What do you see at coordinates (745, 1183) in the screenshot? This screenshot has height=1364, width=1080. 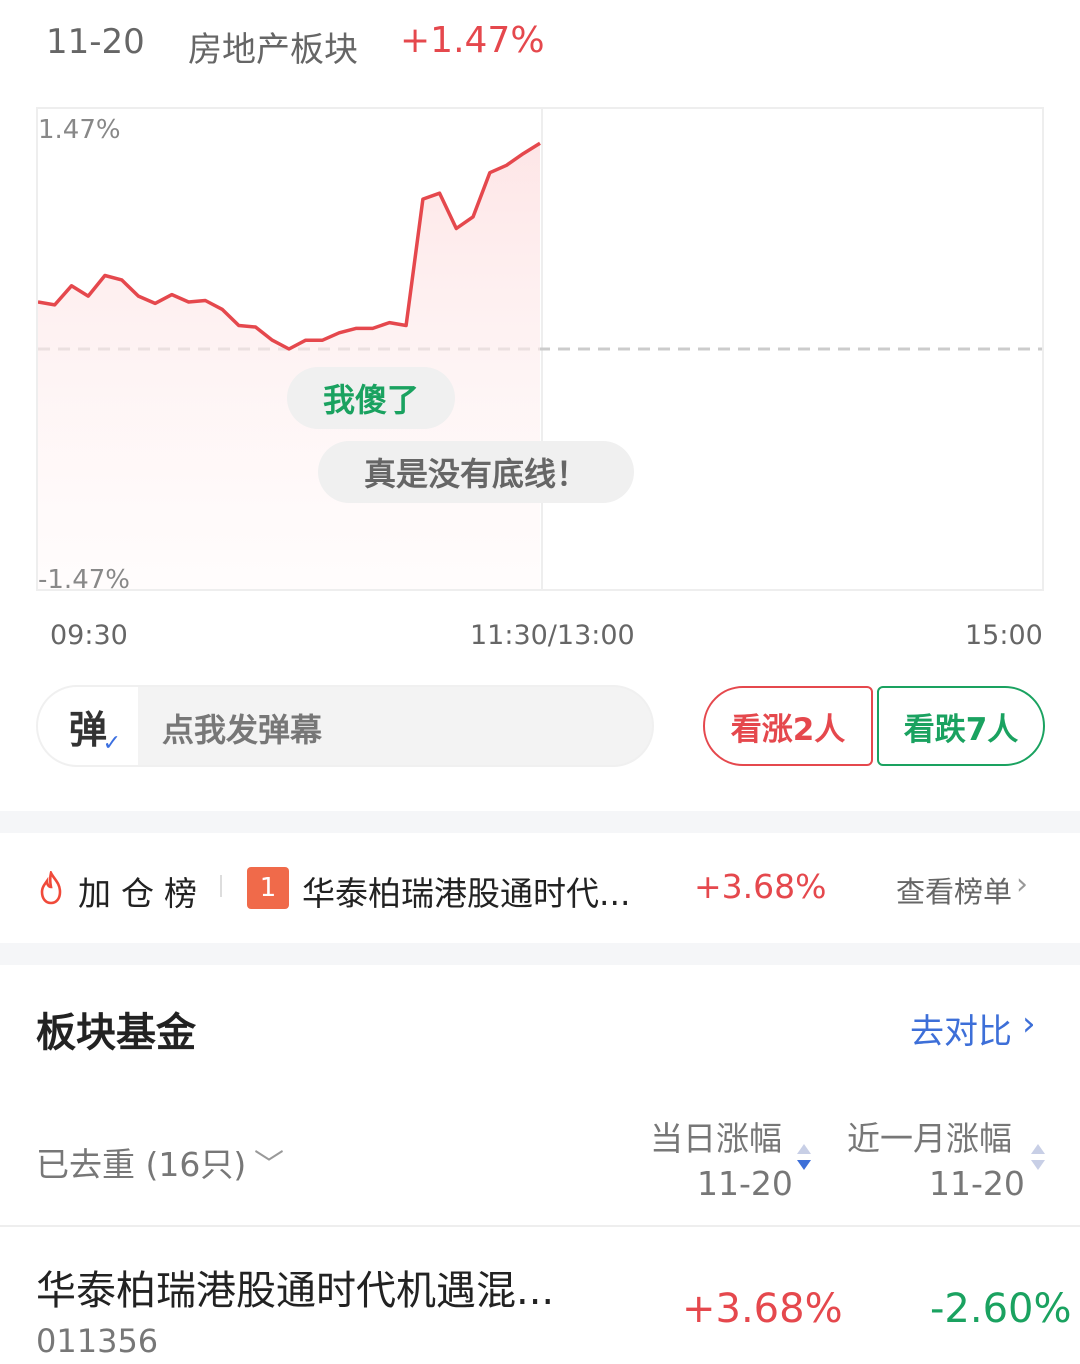 I see `col-day-change-date: 11-20` at bounding box center [745, 1183].